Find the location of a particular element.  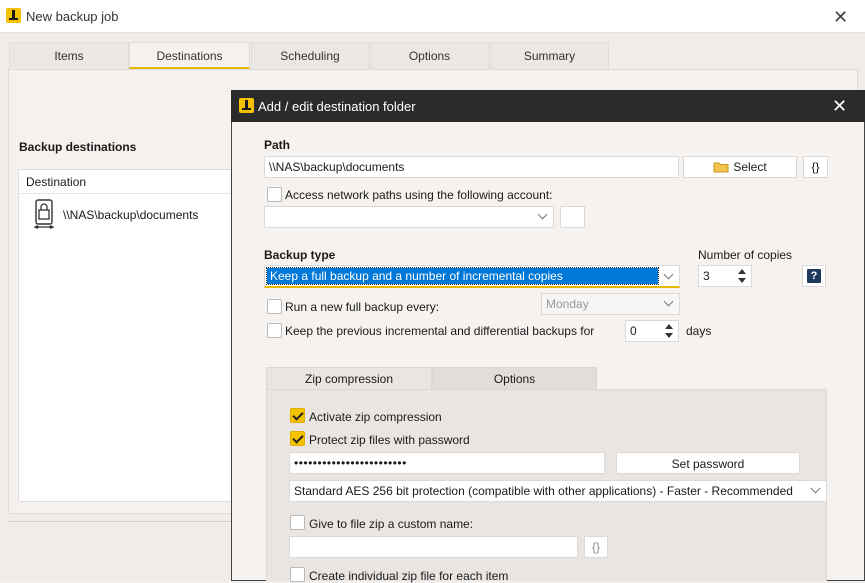

help-icon: ? is located at coordinates (814, 276).